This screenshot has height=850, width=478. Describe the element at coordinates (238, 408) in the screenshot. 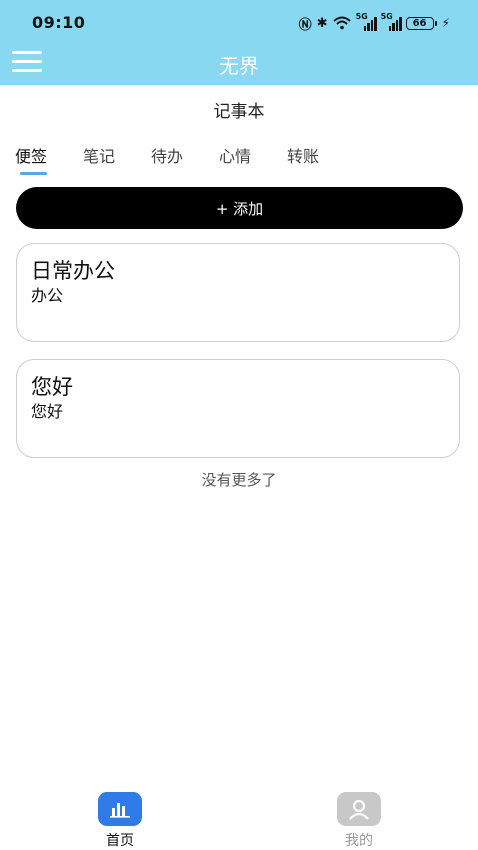

I see `note-card: 您好 您好` at that location.